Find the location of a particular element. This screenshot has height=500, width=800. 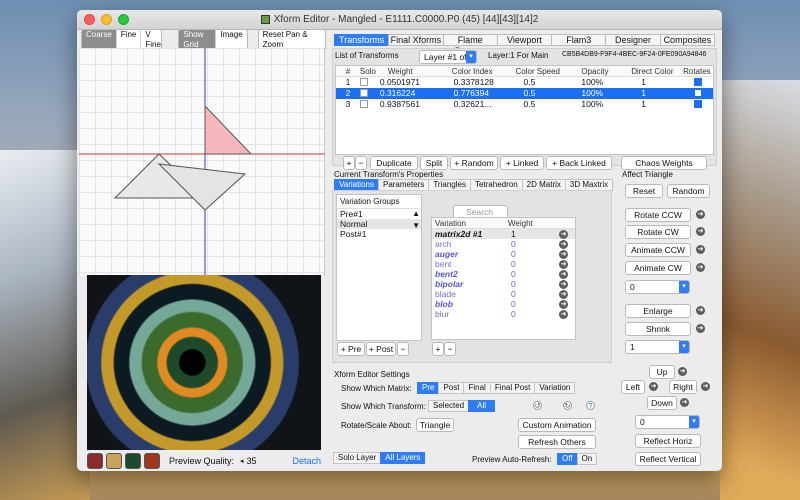

scale-amount-select: 1 ▾ is located at coordinates (657, 347).